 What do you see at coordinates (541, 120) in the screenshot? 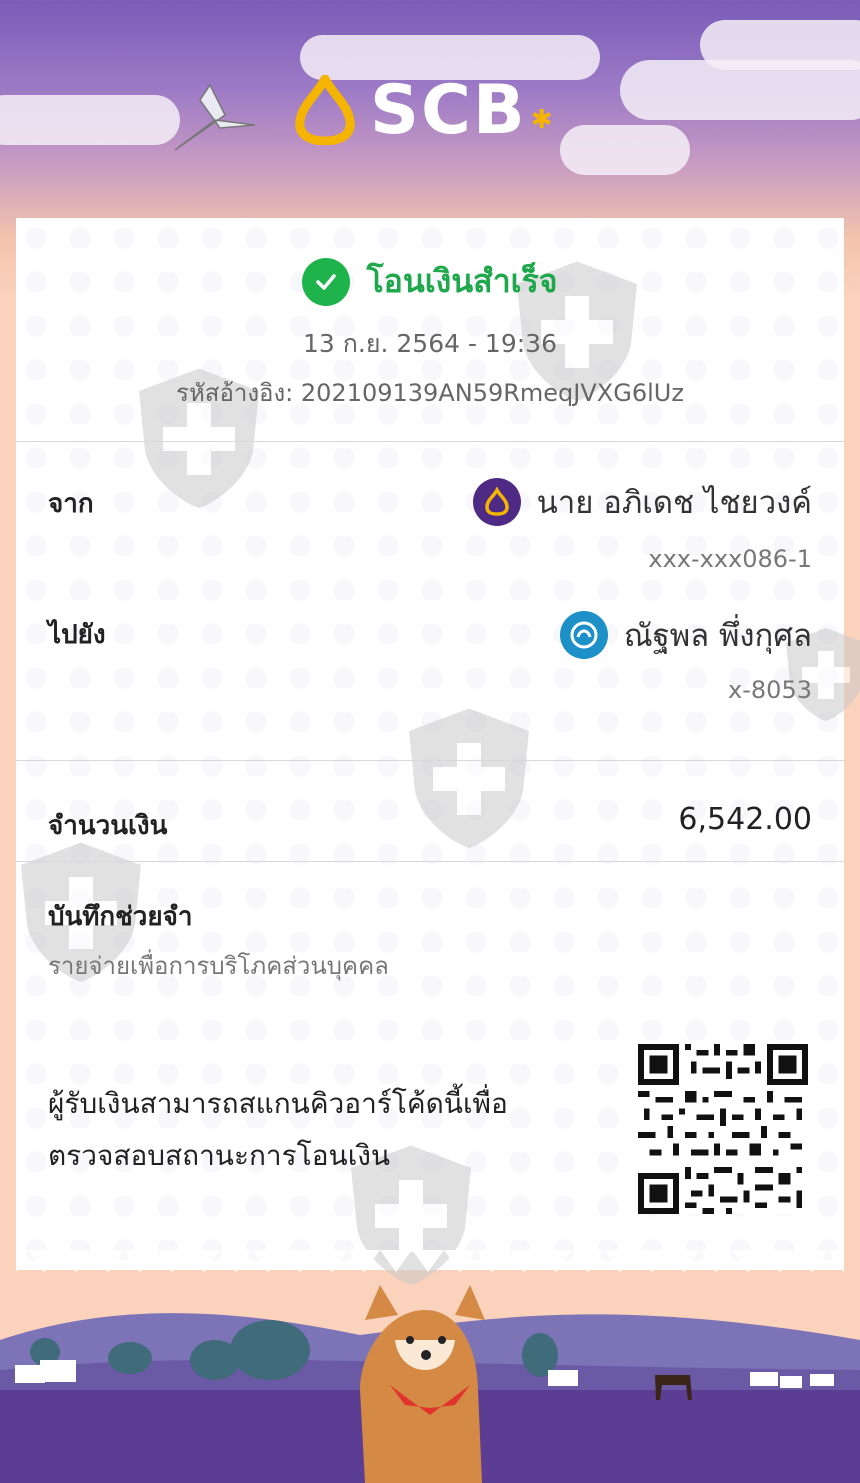
I see `sparkle-icon: ✱` at bounding box center [541, 120].